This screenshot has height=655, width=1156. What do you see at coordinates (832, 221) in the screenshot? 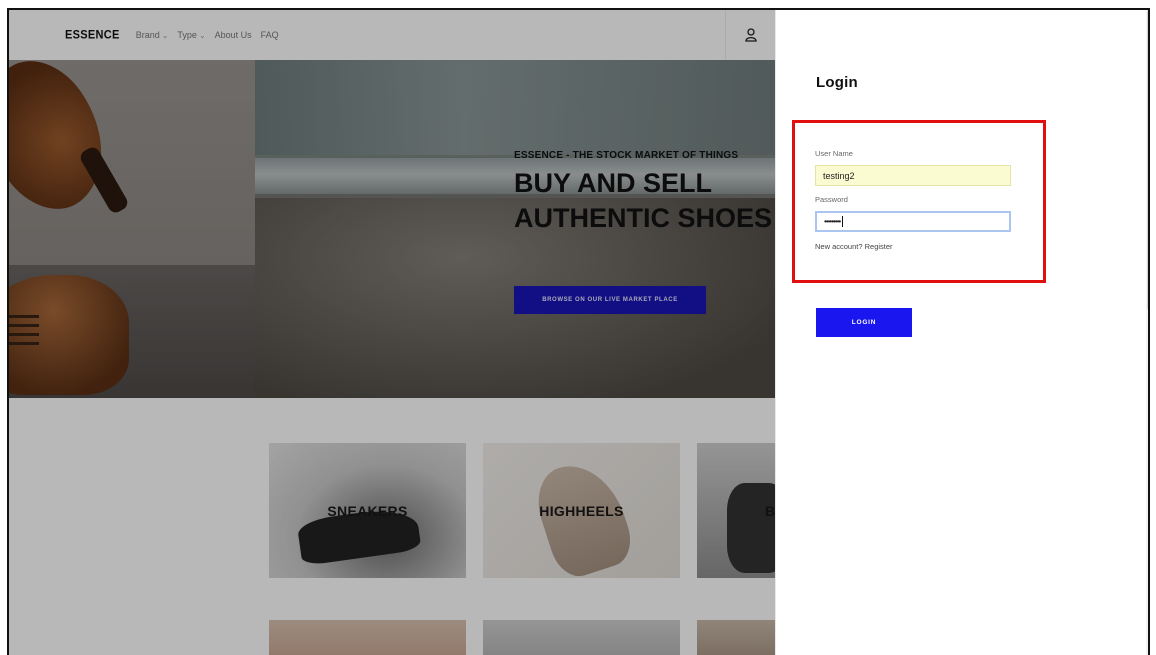
I see `password-dots: •••••••••` at bounding box center [832, 221].